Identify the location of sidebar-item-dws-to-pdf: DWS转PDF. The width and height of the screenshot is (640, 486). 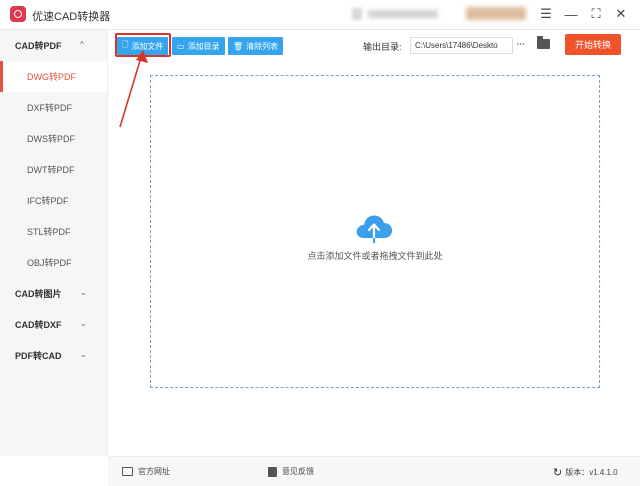
(53, 138).